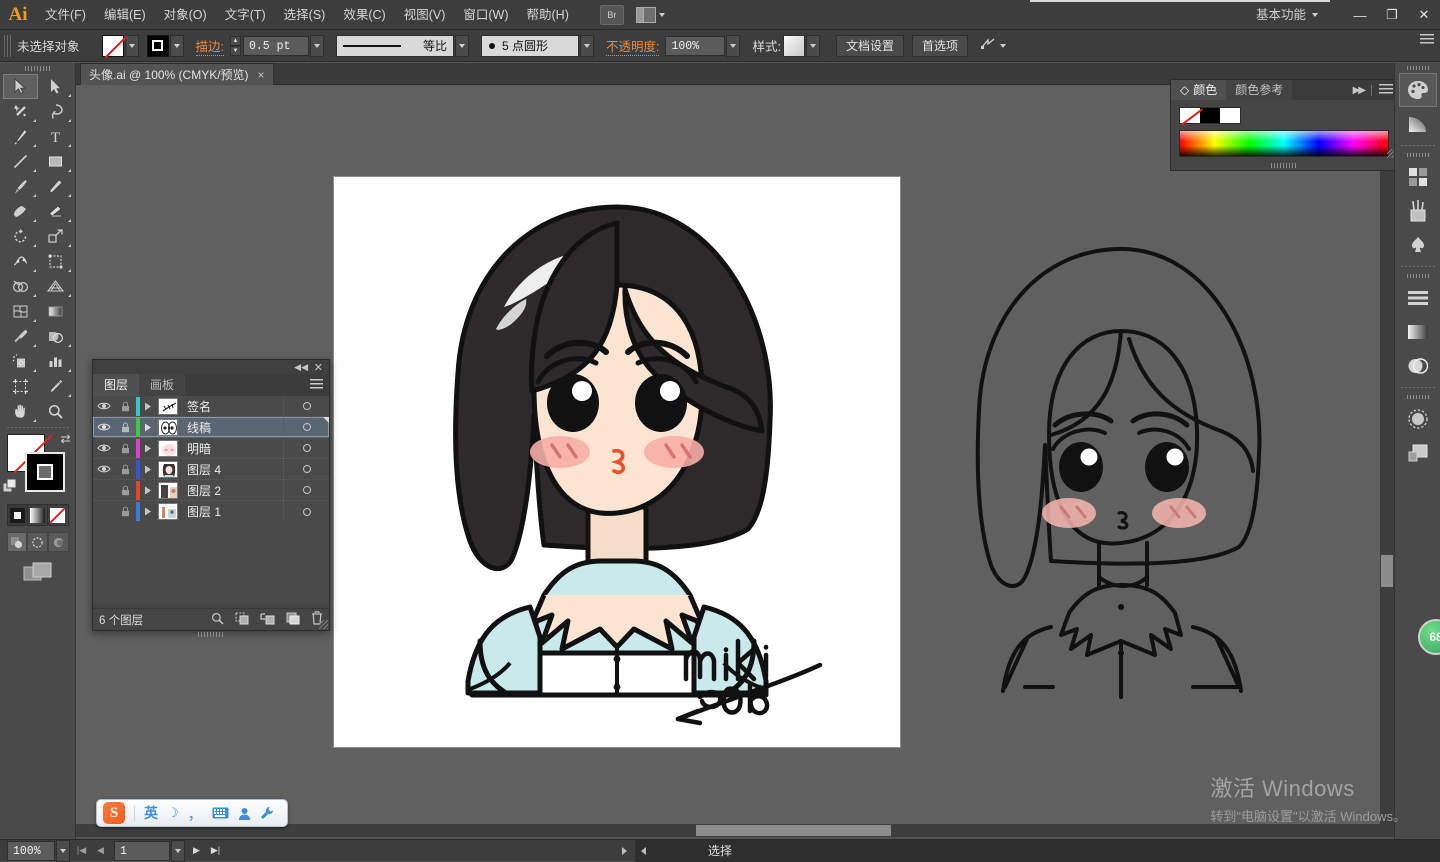 Image resolution: width=1440 pixels, height=862 pixels. I want to click on none-mode-button, so click(58, 515).